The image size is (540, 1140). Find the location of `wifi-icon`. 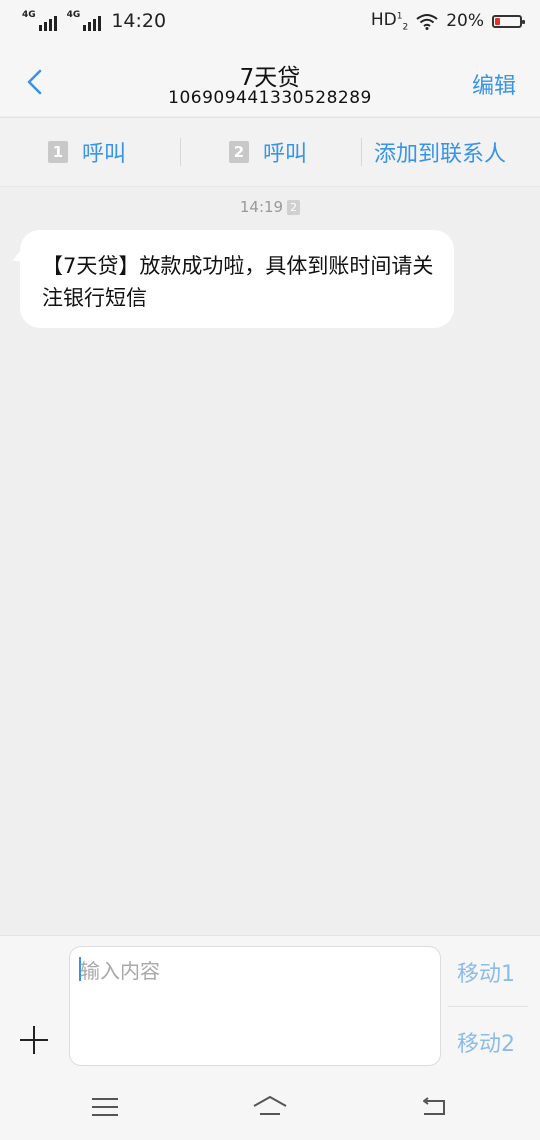

wifi-icon is located at coordinates (427, 21).